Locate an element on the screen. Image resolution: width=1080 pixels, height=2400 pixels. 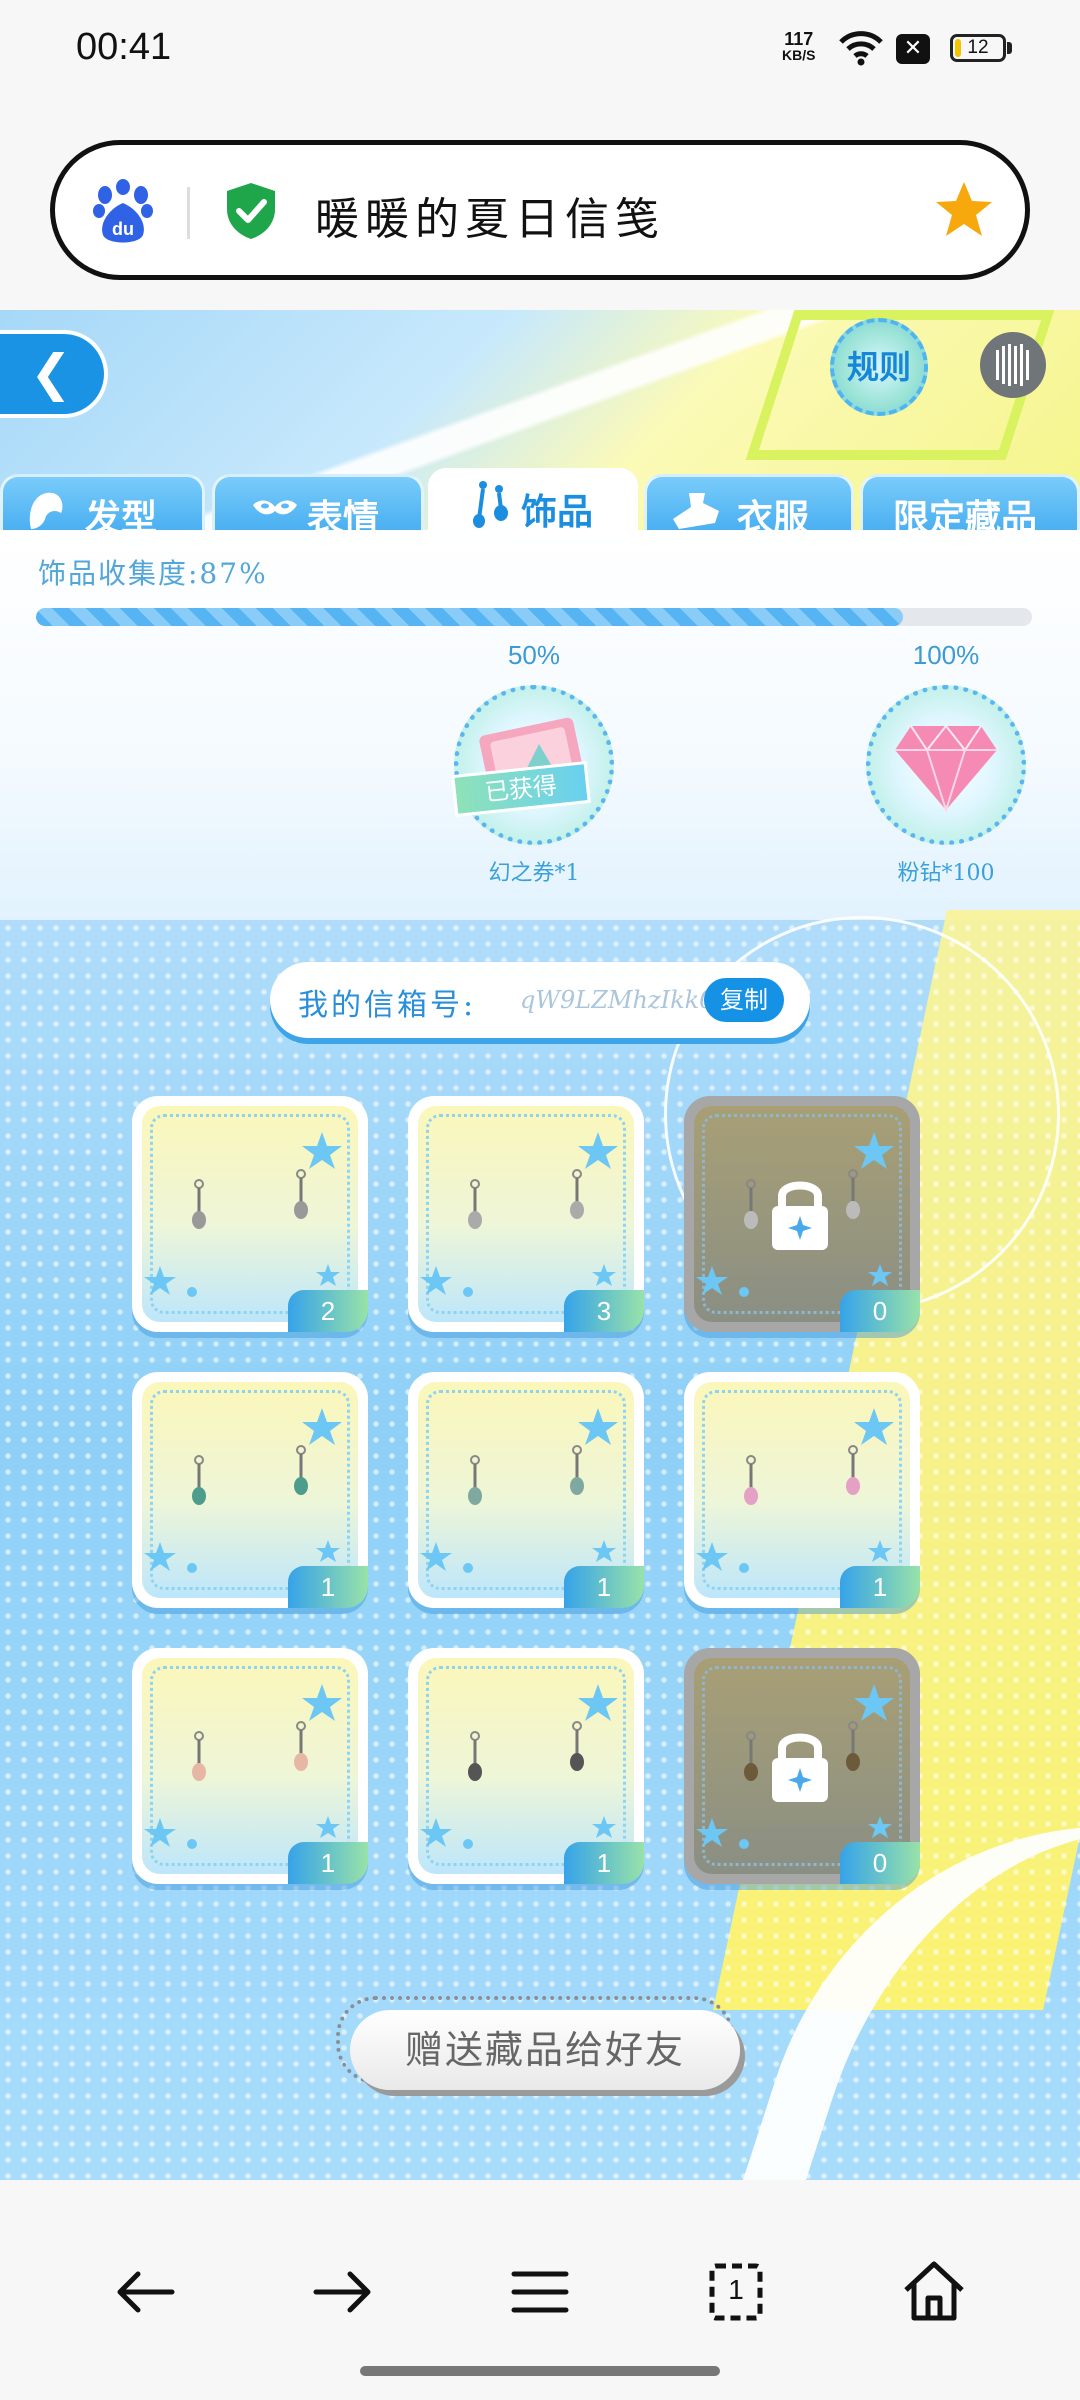
tabs-icon: 1 is located at coordinates (736, 2292).